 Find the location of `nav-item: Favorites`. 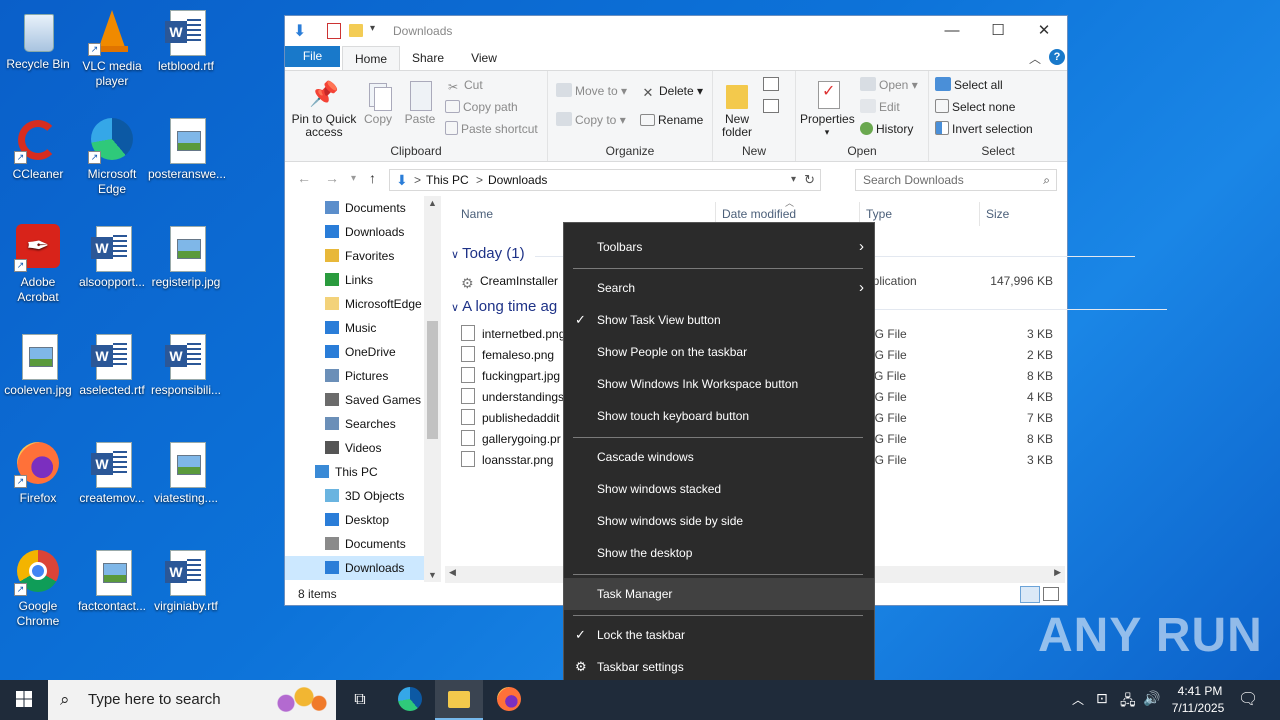

nav-item: Favorites is located at coordinates (354, 256).